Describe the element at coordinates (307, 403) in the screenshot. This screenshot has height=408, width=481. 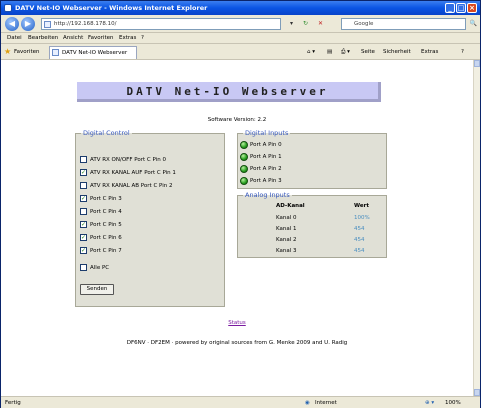
I see `globe-icon: ◉` at that location.